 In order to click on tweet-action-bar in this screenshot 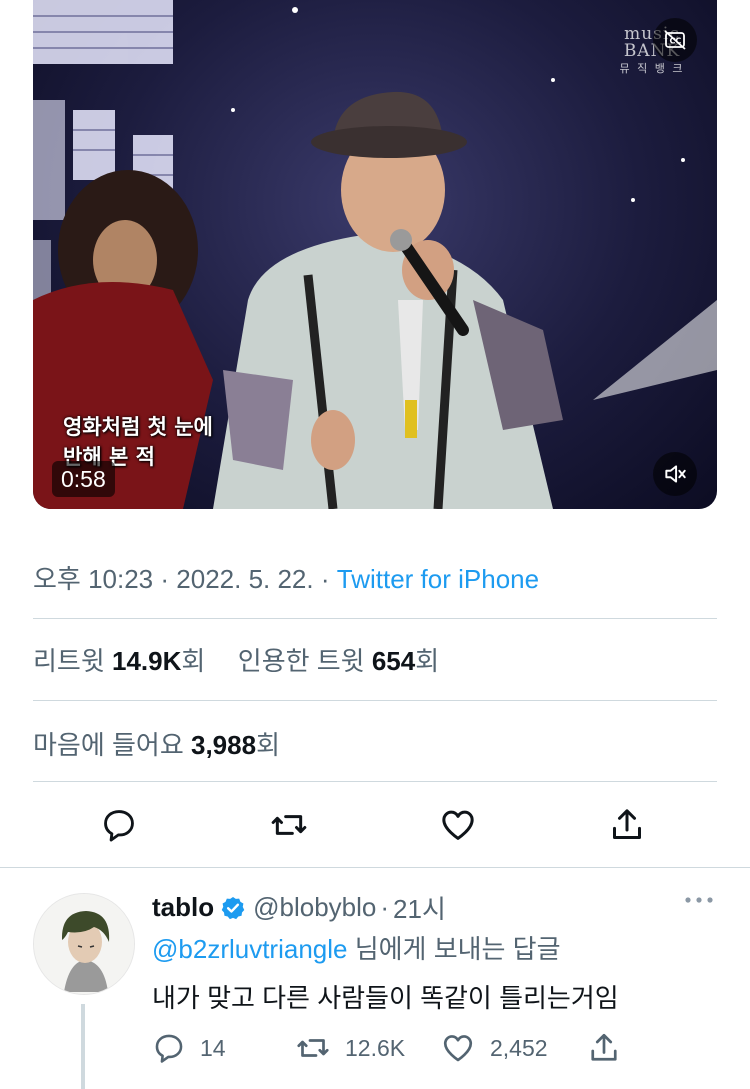, I will do `click(375, 825)`.